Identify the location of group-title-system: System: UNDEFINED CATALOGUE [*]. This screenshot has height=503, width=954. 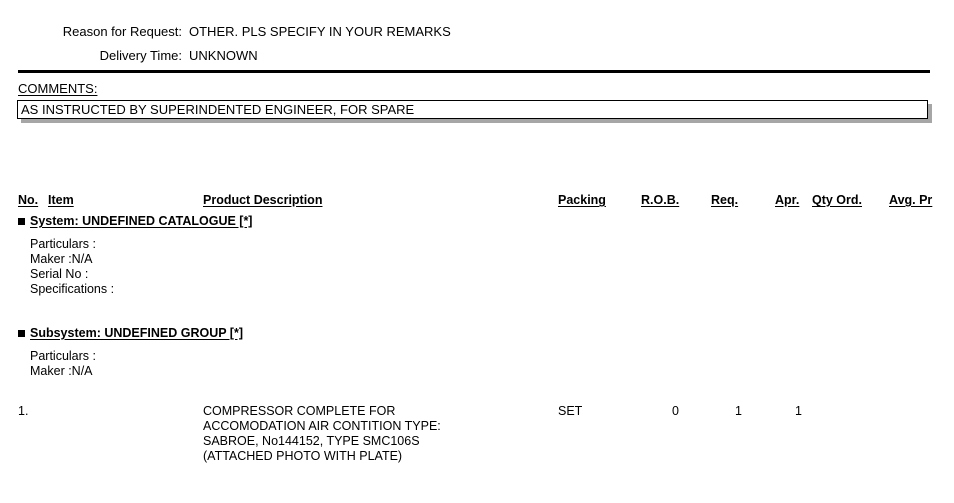
(141, 221).